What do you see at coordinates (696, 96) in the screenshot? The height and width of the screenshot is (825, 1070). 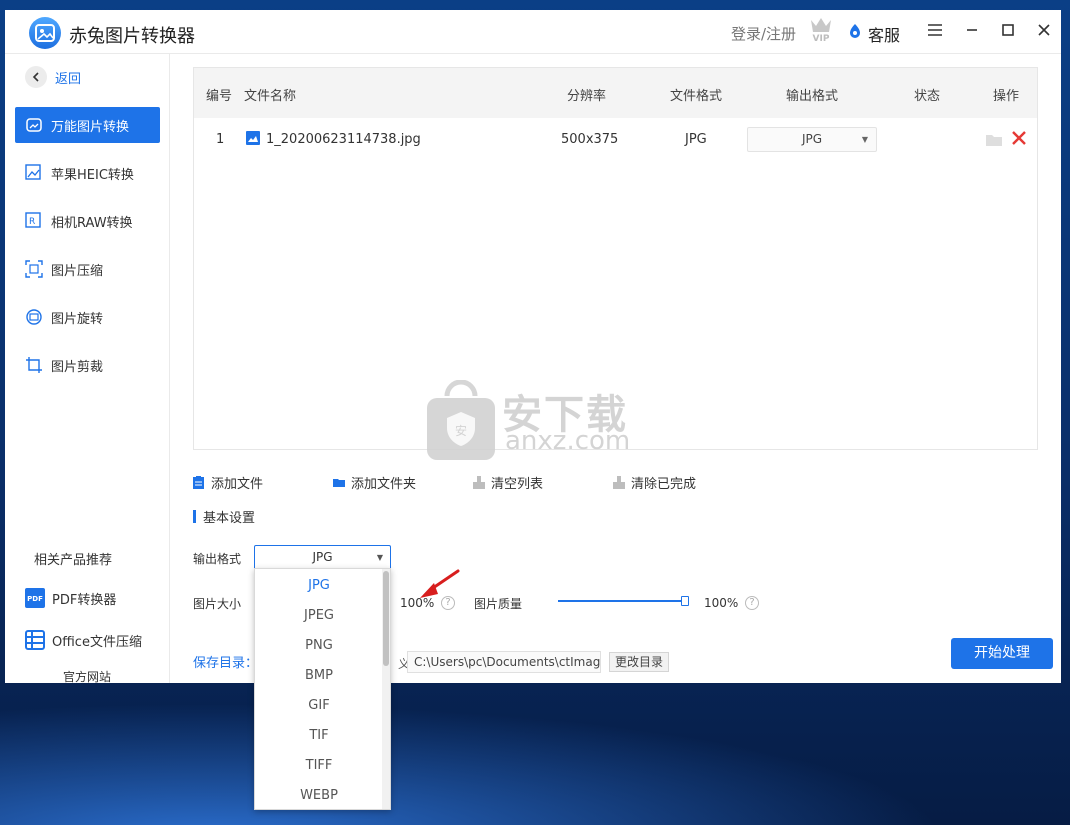 I see `header-format: 文件格式` at bounding box center [696, 96].